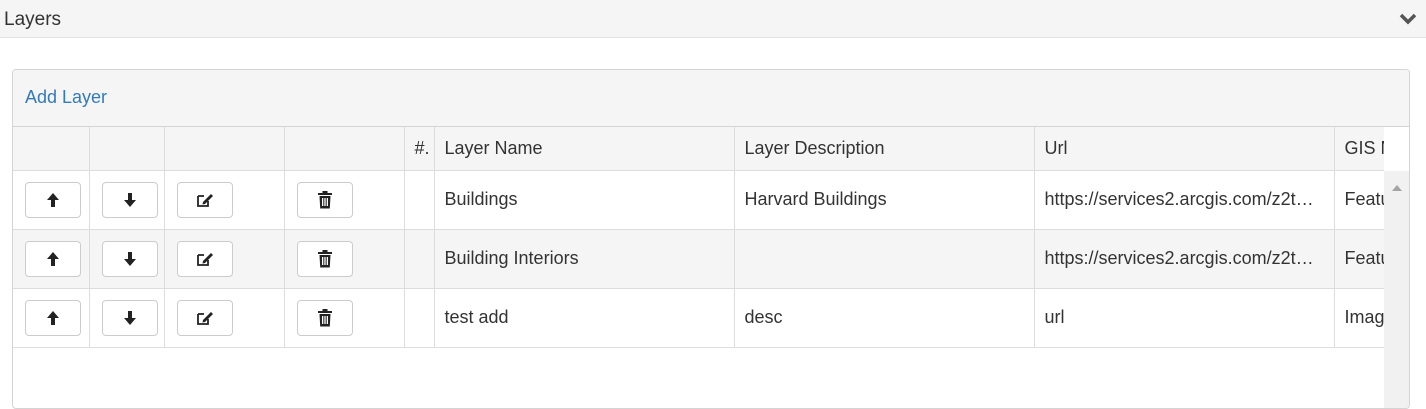 This screenshot has height=409, width=1426. Describe the element at coordinates (1184, 318) in the screenshot. I see `url-cell: url` at that location.